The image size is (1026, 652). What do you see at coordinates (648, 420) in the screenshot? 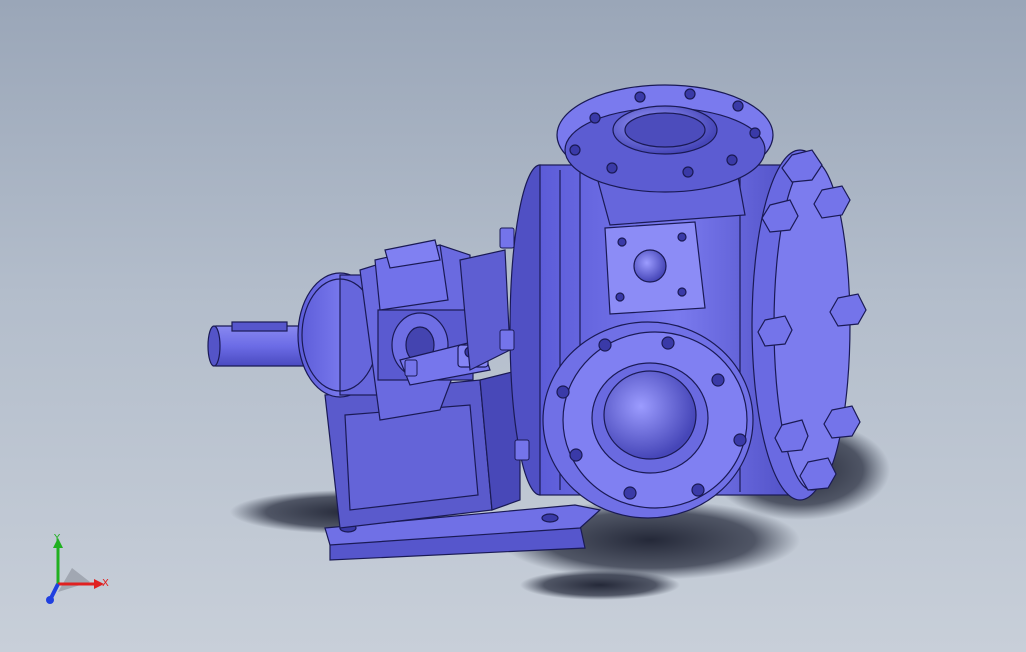
I see `outlet-flange` at bounding box center [648, 420].